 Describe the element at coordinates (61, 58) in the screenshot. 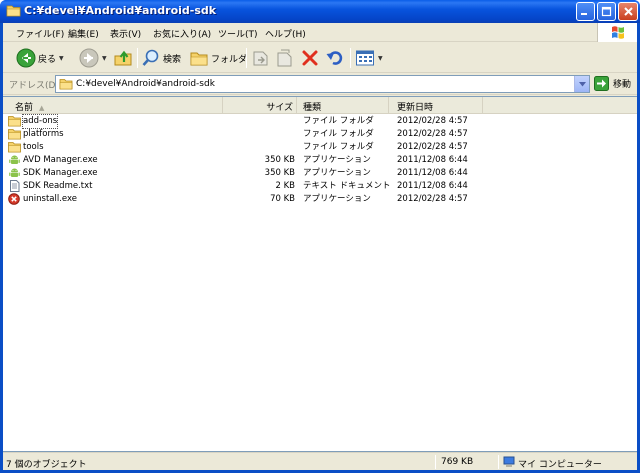

I see `back-dropdown-icon: ▼` at that location.